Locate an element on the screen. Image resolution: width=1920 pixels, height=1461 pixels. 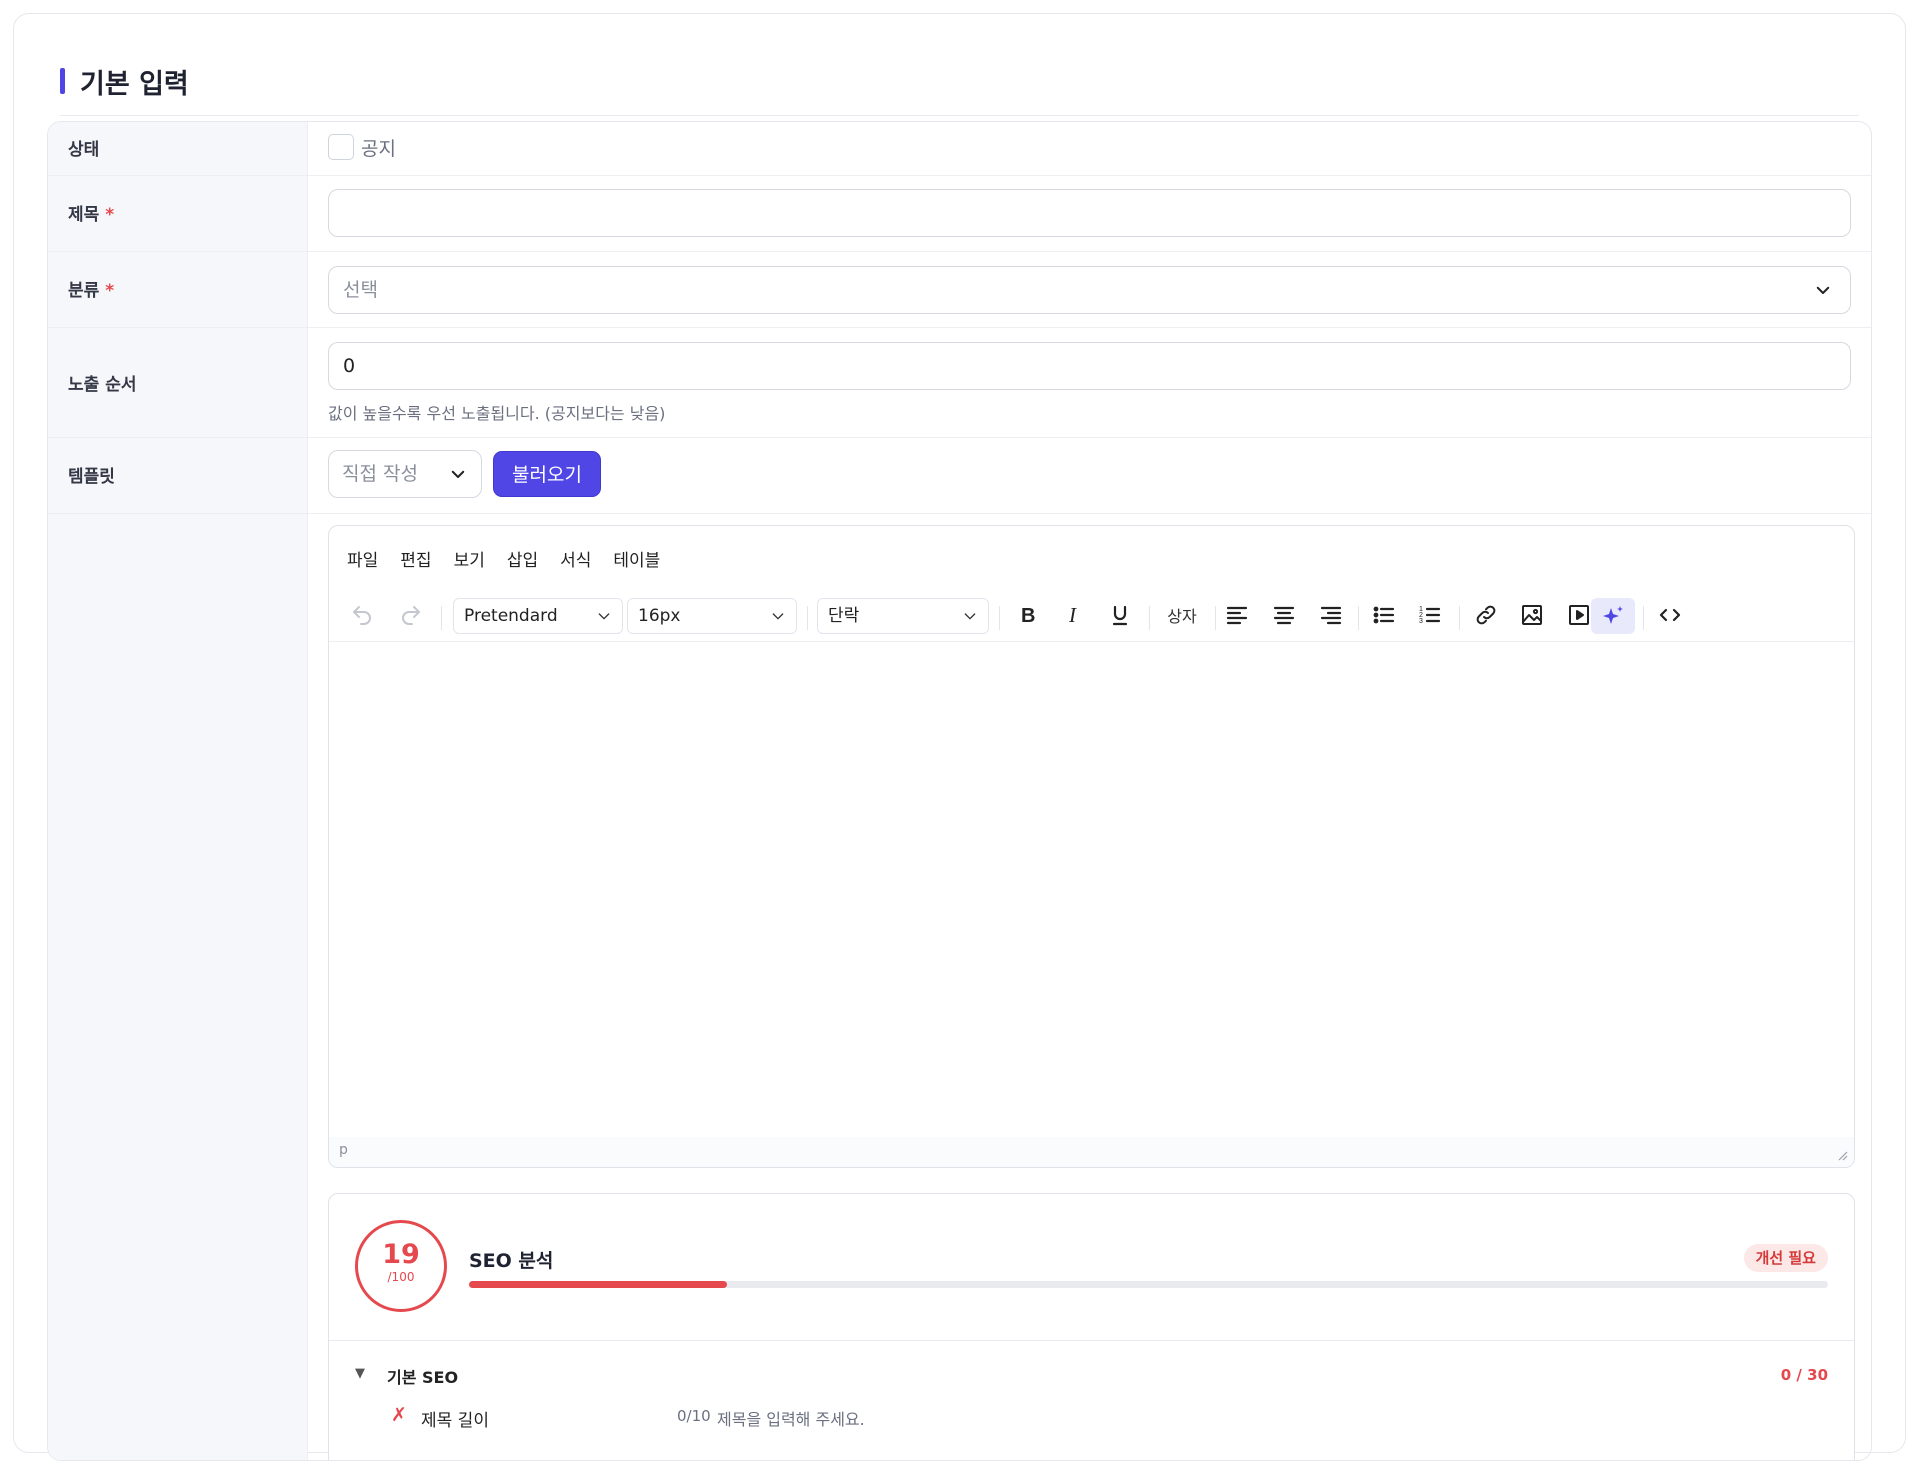
notice-checkbox-label: 공지 is located at coordinates (378, 147).